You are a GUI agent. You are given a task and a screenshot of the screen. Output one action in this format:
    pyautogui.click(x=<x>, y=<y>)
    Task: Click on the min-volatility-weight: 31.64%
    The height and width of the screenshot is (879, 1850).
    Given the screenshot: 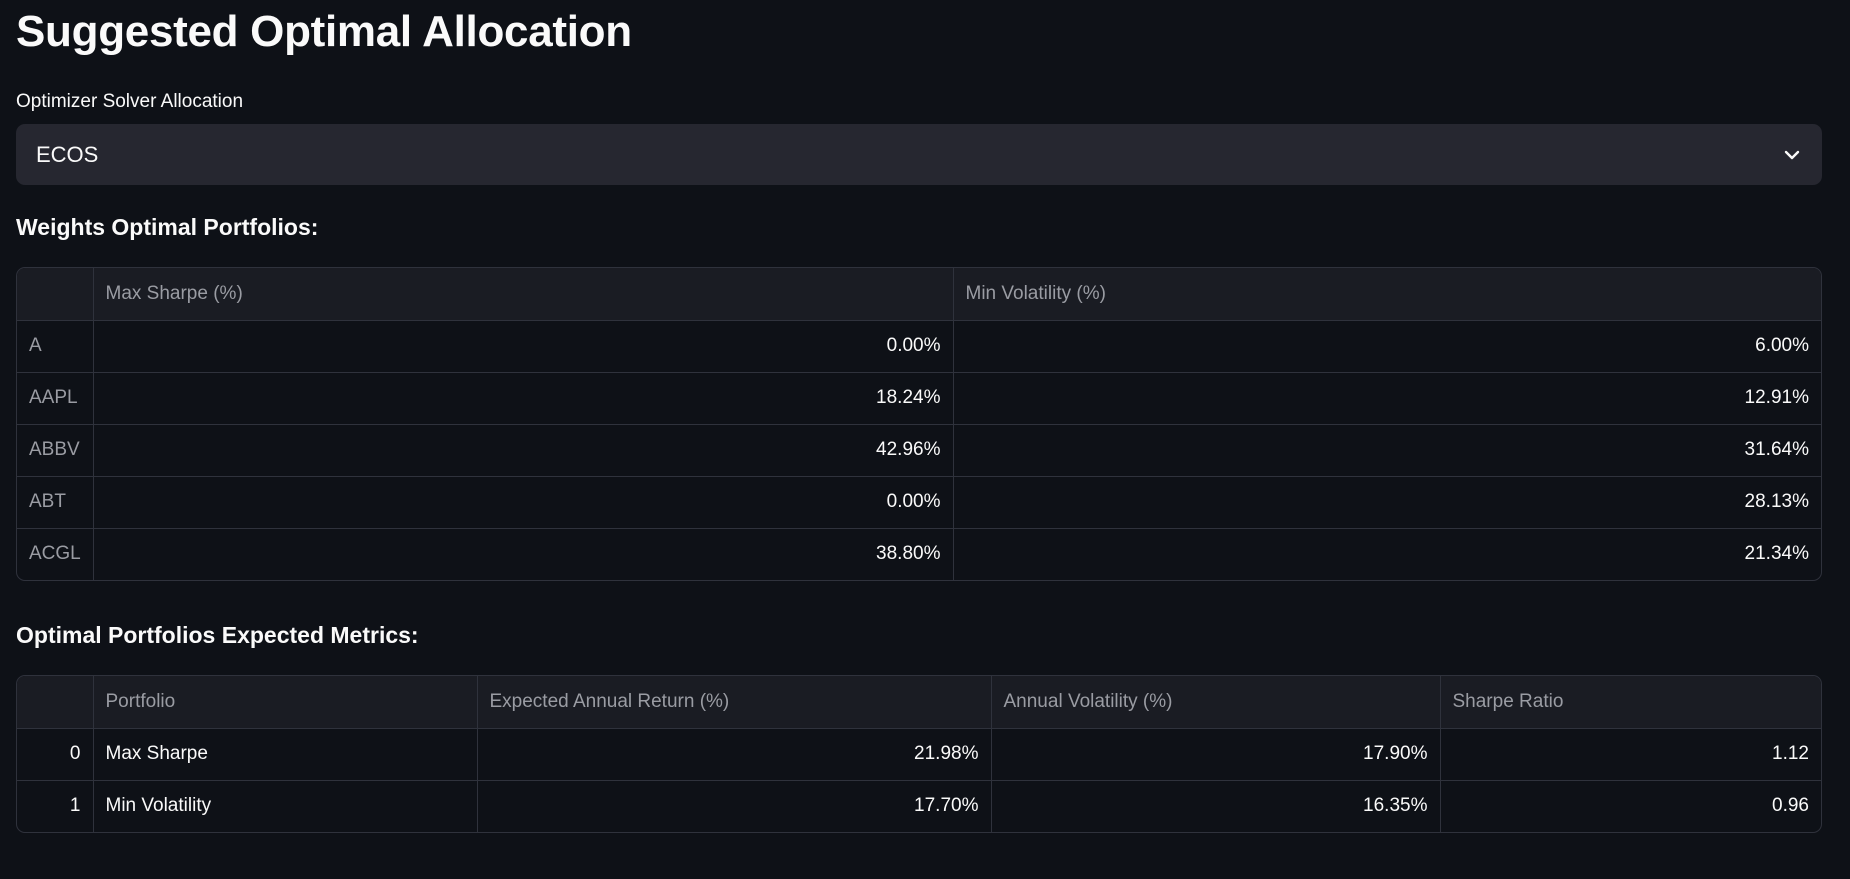 What is the action you would take?
    pyautogui.click(x=1387, y=450)
    